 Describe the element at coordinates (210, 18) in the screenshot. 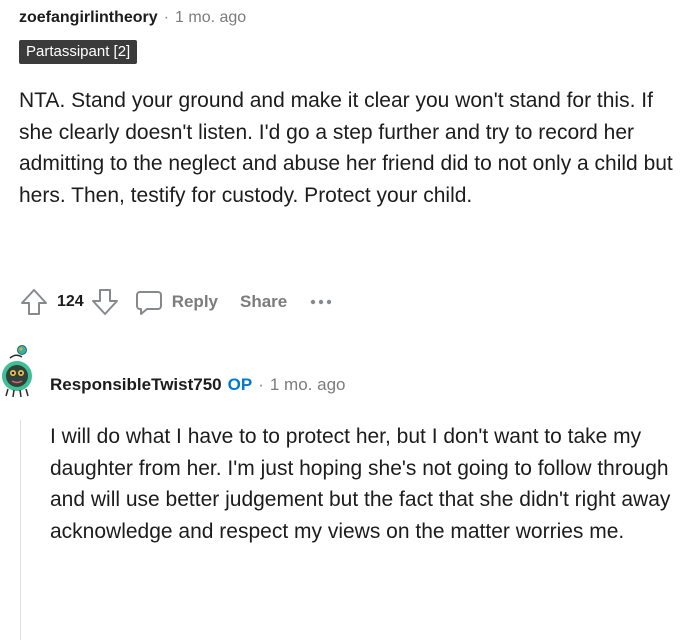

I see `comment-timestamp: 1 mo. ago` at that location.